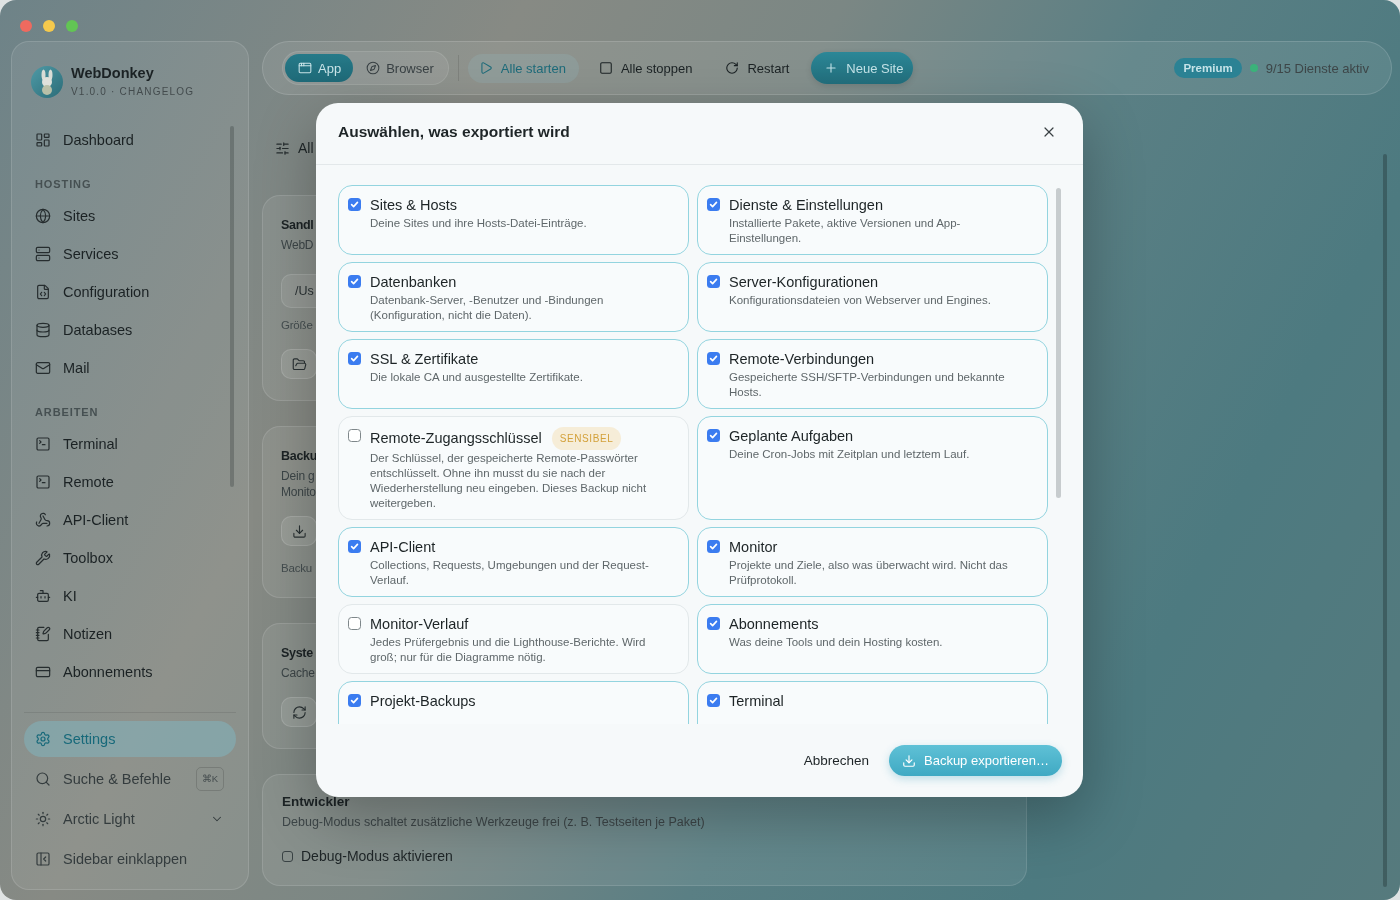 The width and height of the screenshot is (1400, 900). I want to click on card-text: Cache, so click(298, 673).